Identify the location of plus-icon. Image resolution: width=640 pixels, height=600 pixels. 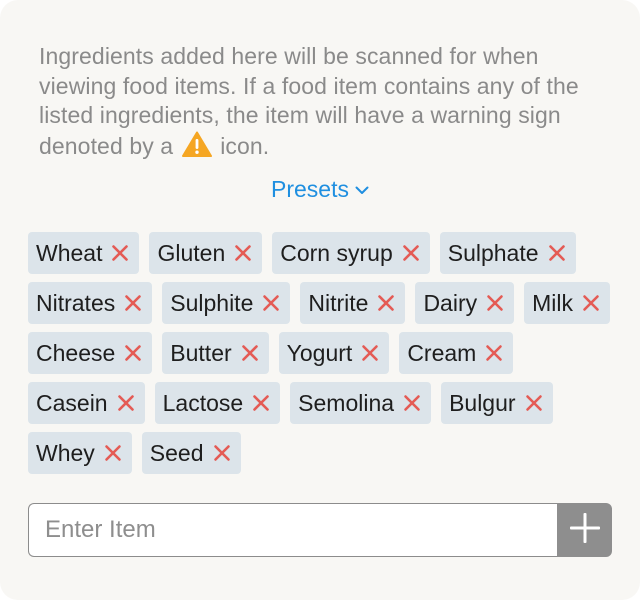
(585, 530).